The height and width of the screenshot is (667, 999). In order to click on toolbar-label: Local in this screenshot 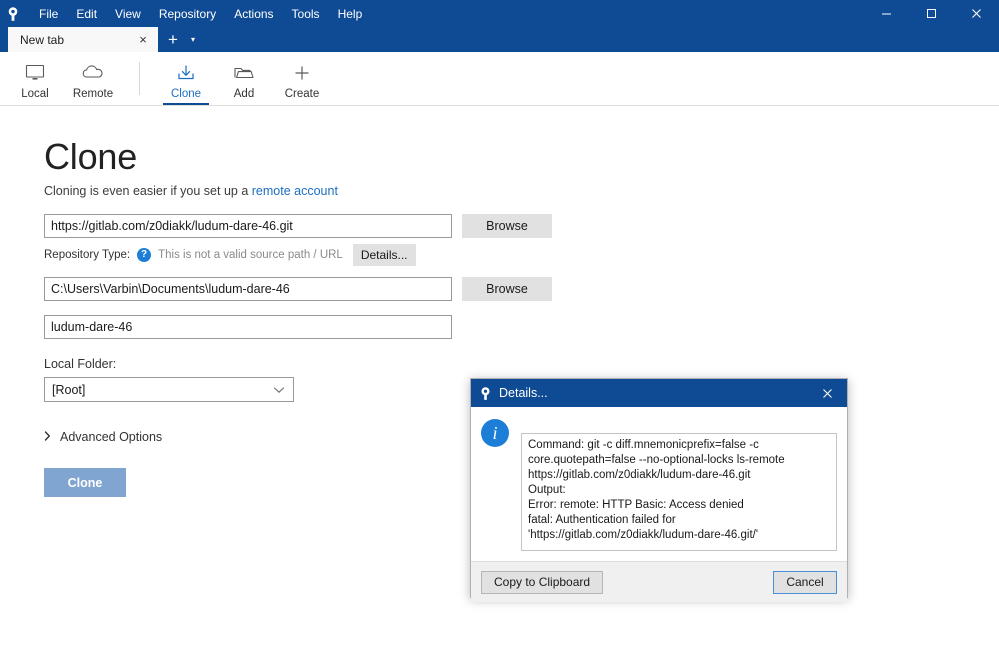, I will do `click(35, 93)`.